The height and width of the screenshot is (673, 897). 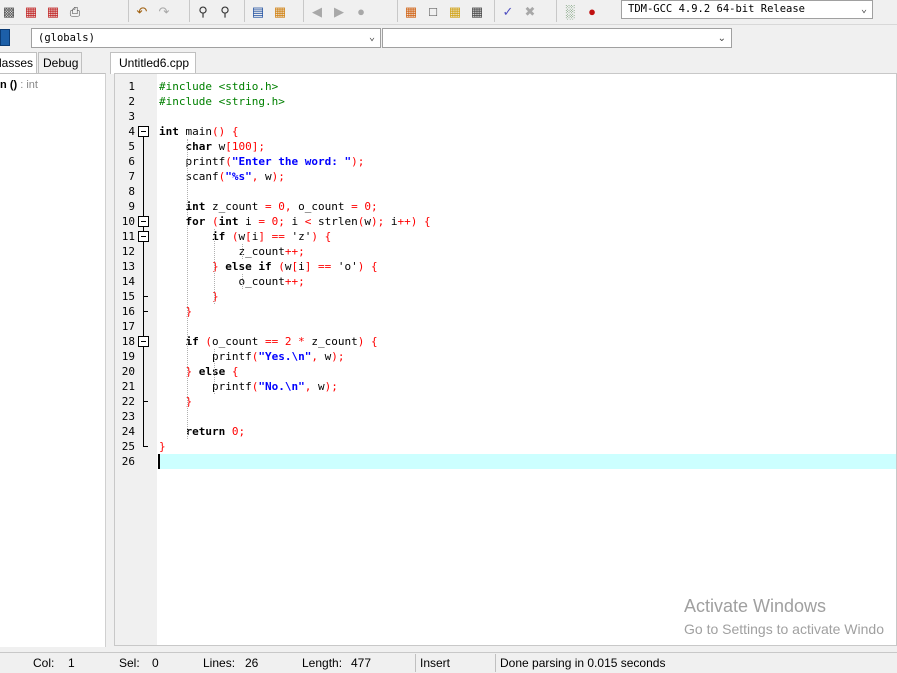 I want to click on tree-item-type: : int, so click(x=27, y=85).